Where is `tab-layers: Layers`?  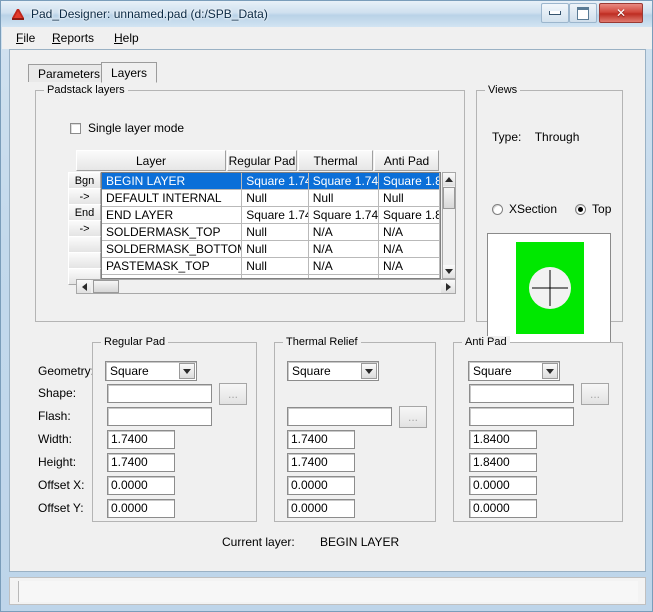
tab-layers: Layers is located at coordinates (129, 72).